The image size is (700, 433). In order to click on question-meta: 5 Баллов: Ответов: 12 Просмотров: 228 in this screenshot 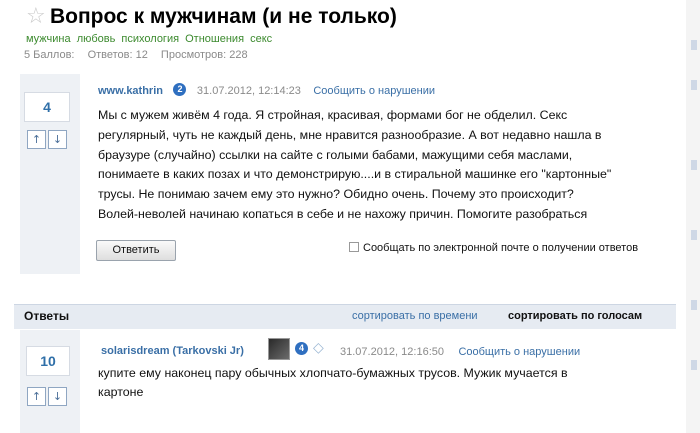, I will do `click(141, 55)`.